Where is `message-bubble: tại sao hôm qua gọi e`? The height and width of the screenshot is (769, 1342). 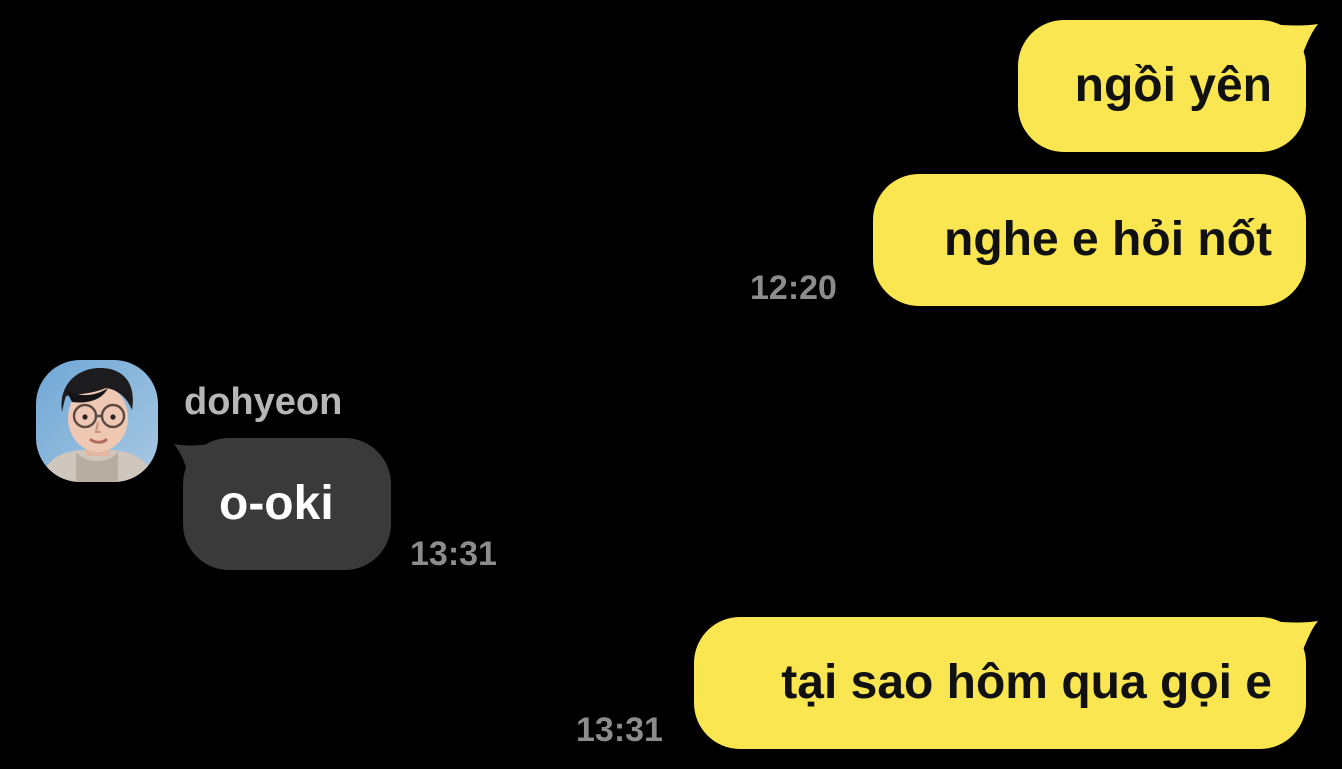 message-bubble: tại sao hôm qua gọi e is located at coordinates (1000, 683).